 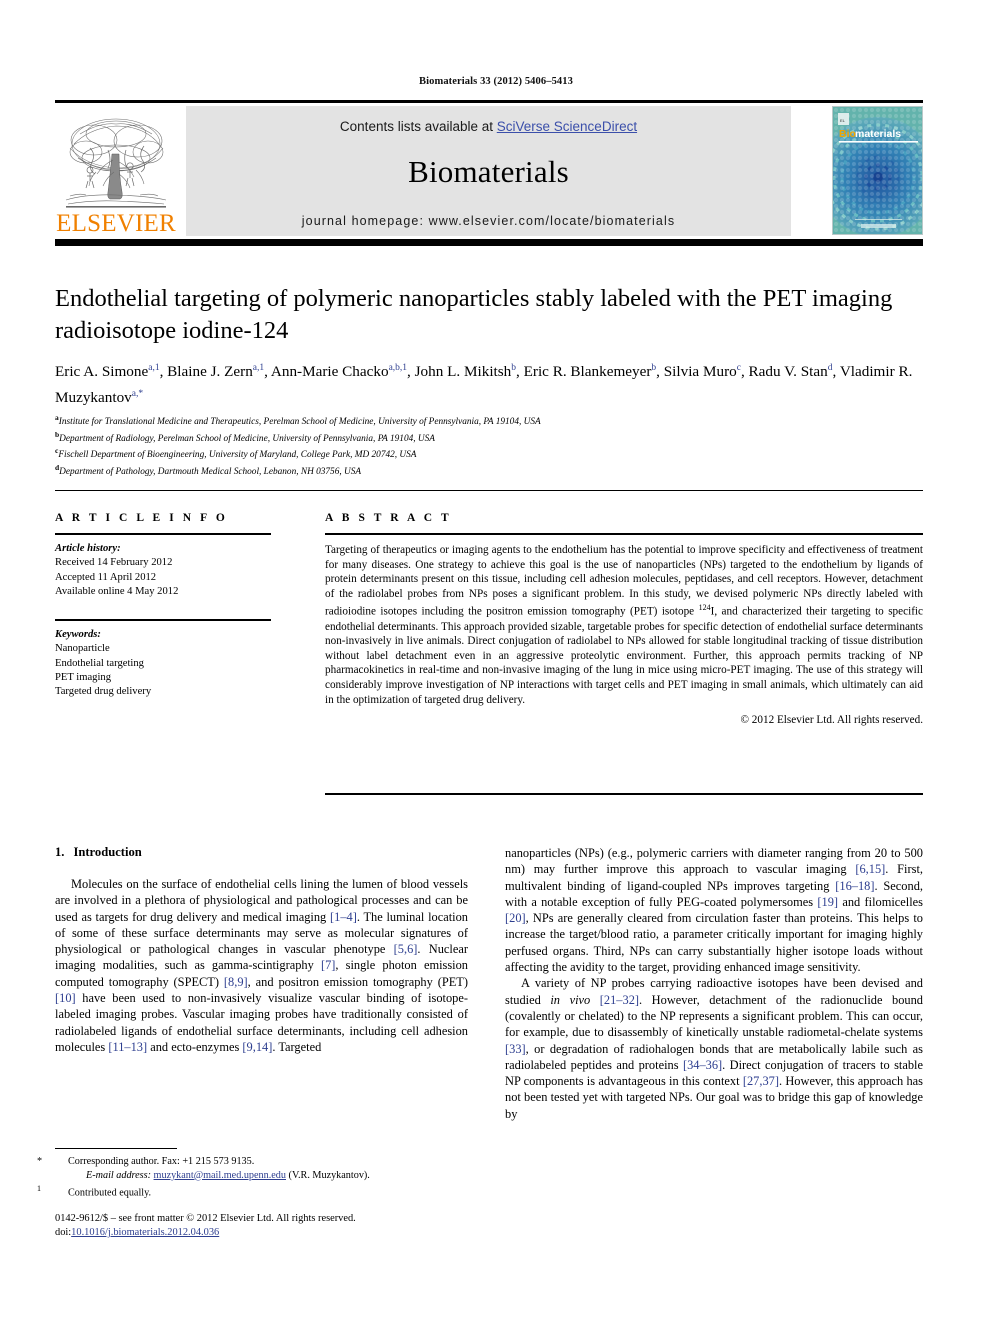 What do you see at coordinates (704, 608) in the screenshot?
I see `isotope-superscript: 124` at bounding box center [704, 608].